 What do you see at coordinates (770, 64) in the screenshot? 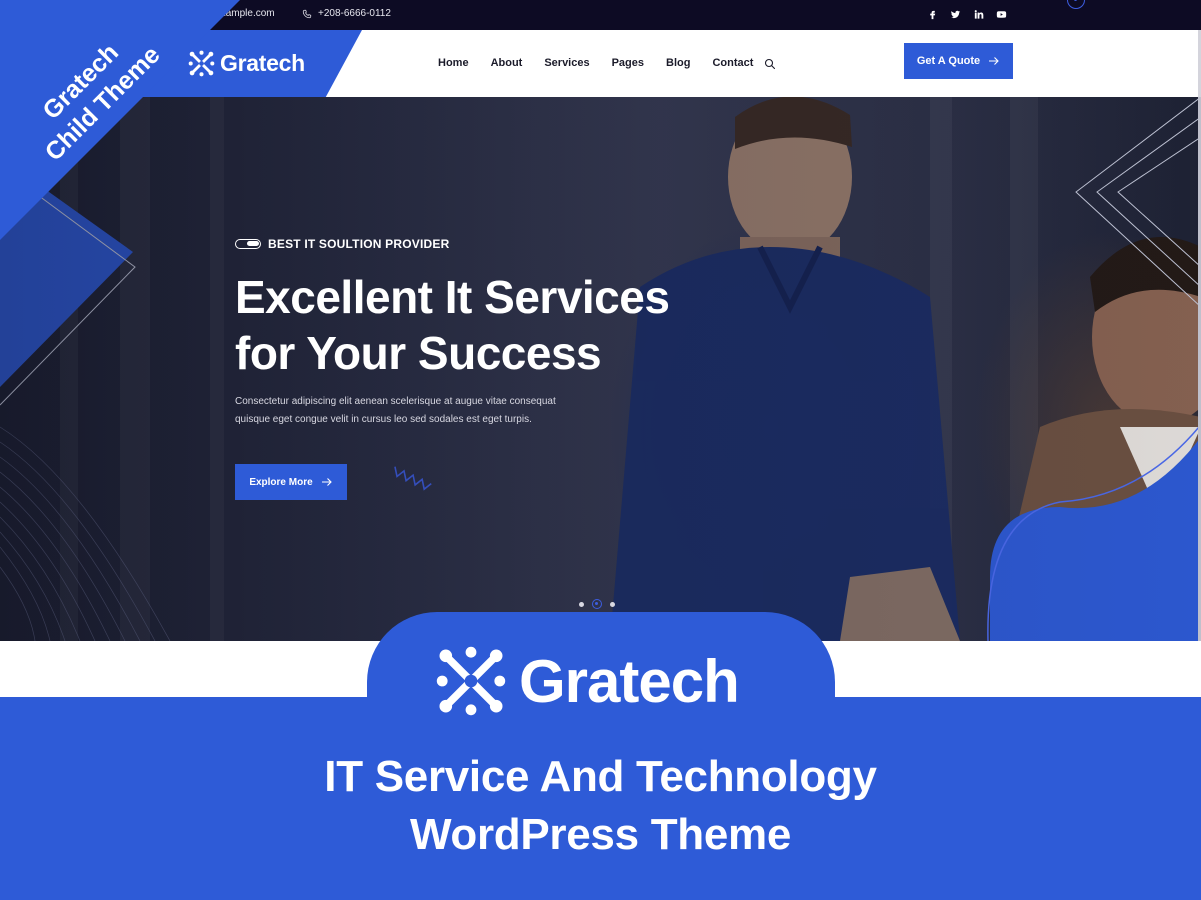
I see `search-icon` at bounding box center [770, 64].